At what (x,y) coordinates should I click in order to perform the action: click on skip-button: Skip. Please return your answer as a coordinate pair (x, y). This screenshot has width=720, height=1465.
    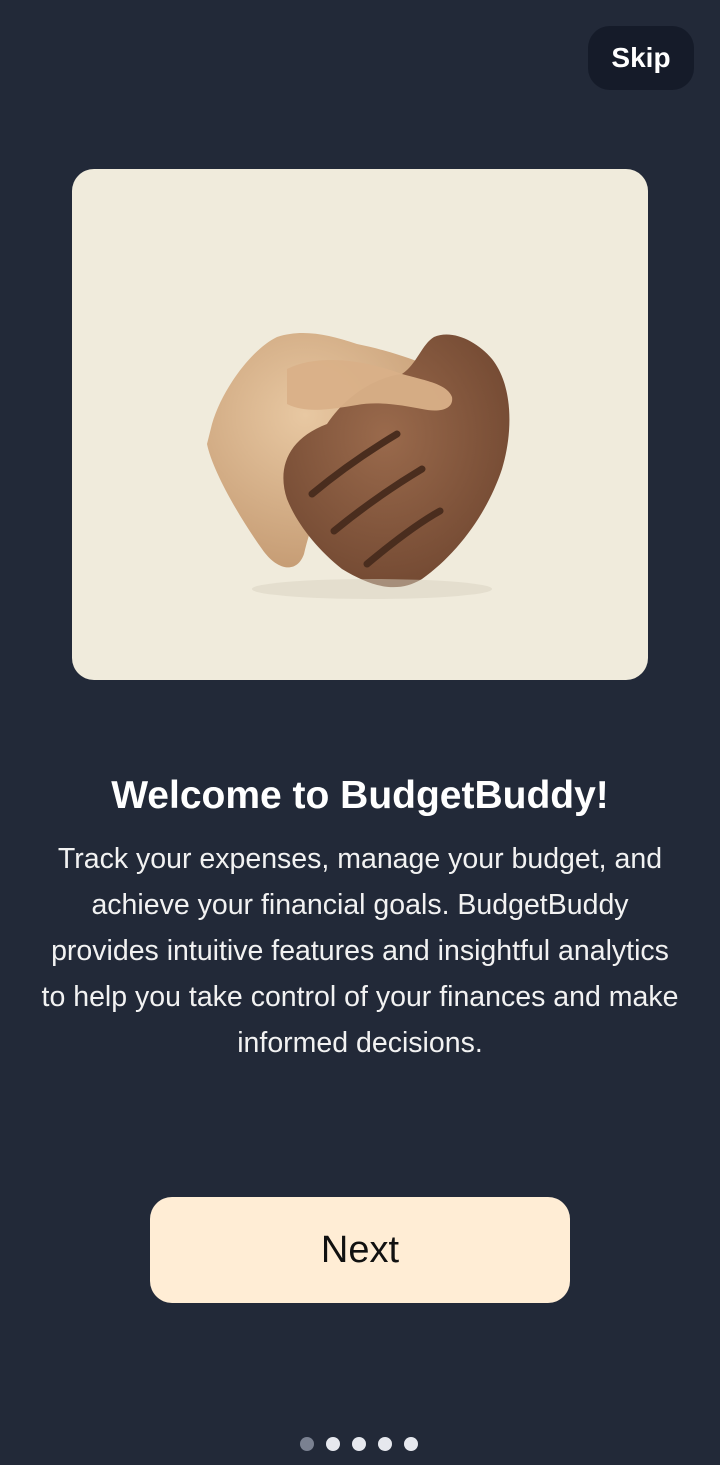
    Looking at the image, I should click on (641, 58).